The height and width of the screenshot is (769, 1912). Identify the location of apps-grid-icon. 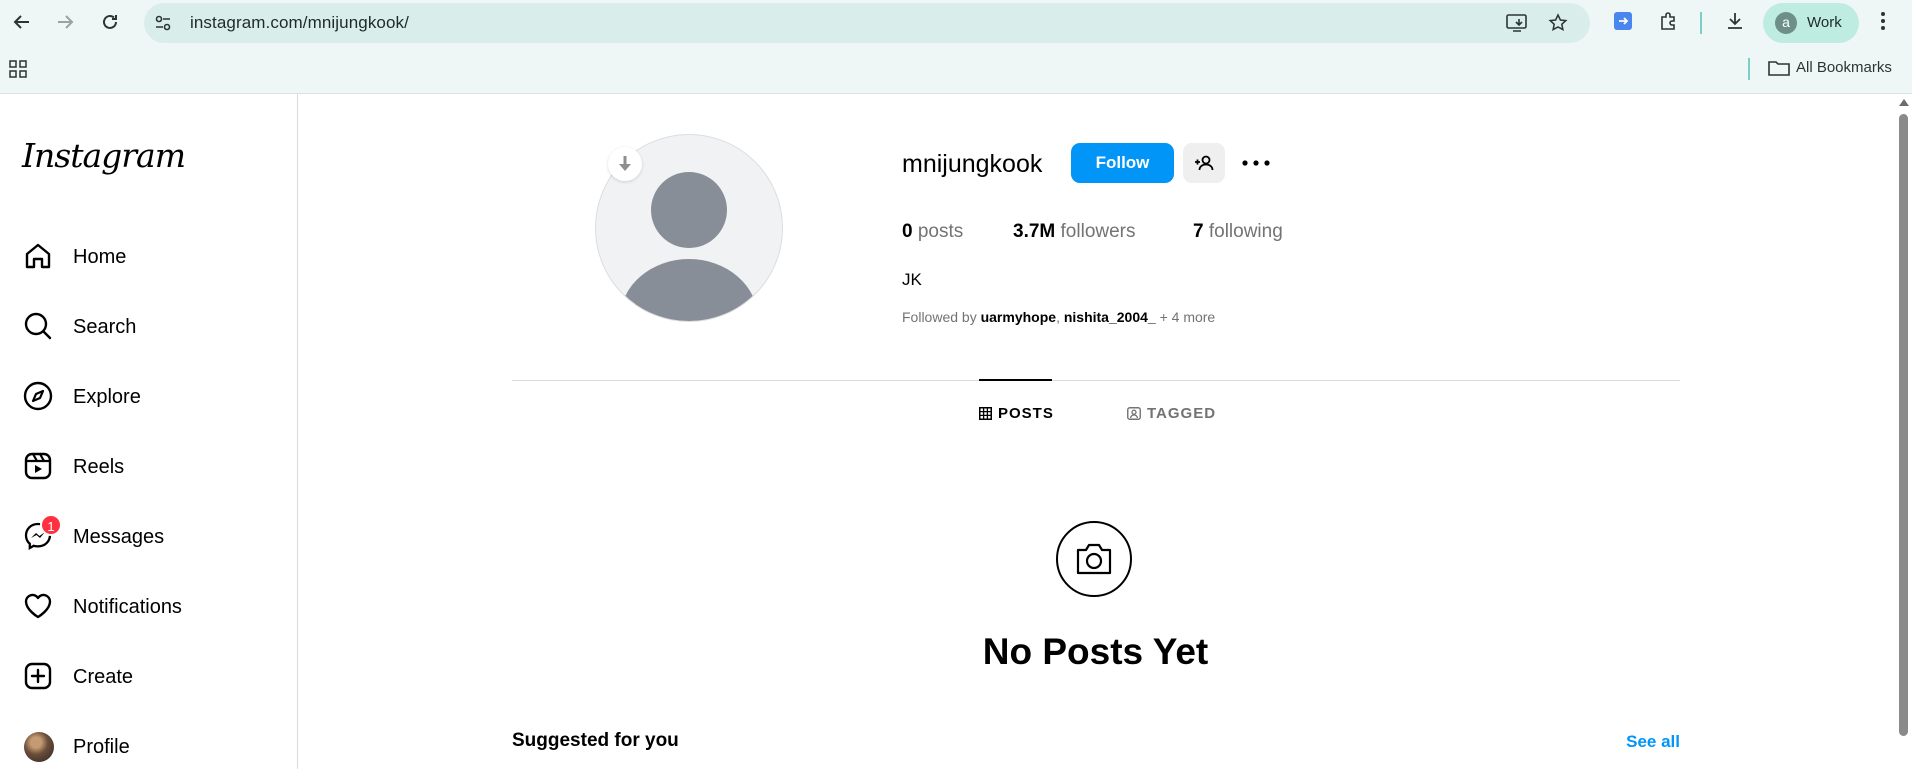
(18, 71).